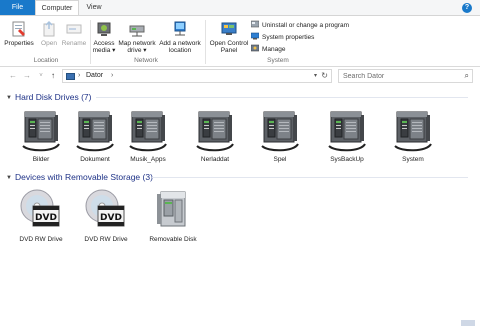  I want to click on properties-label: Properties, so click(19, 43).